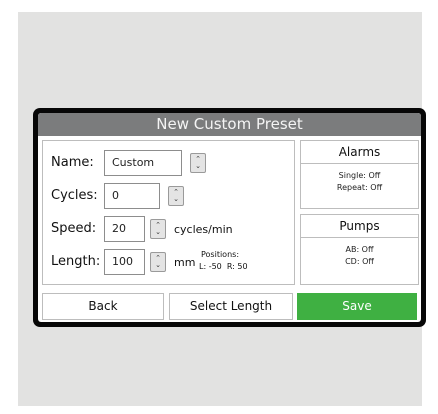 The width and height of the screenshot is (438, 414). What do you see at coordinates (203, 229) in the screenshot?
I see `speed-unit: cycles/min` at bounding box center [203, 229].